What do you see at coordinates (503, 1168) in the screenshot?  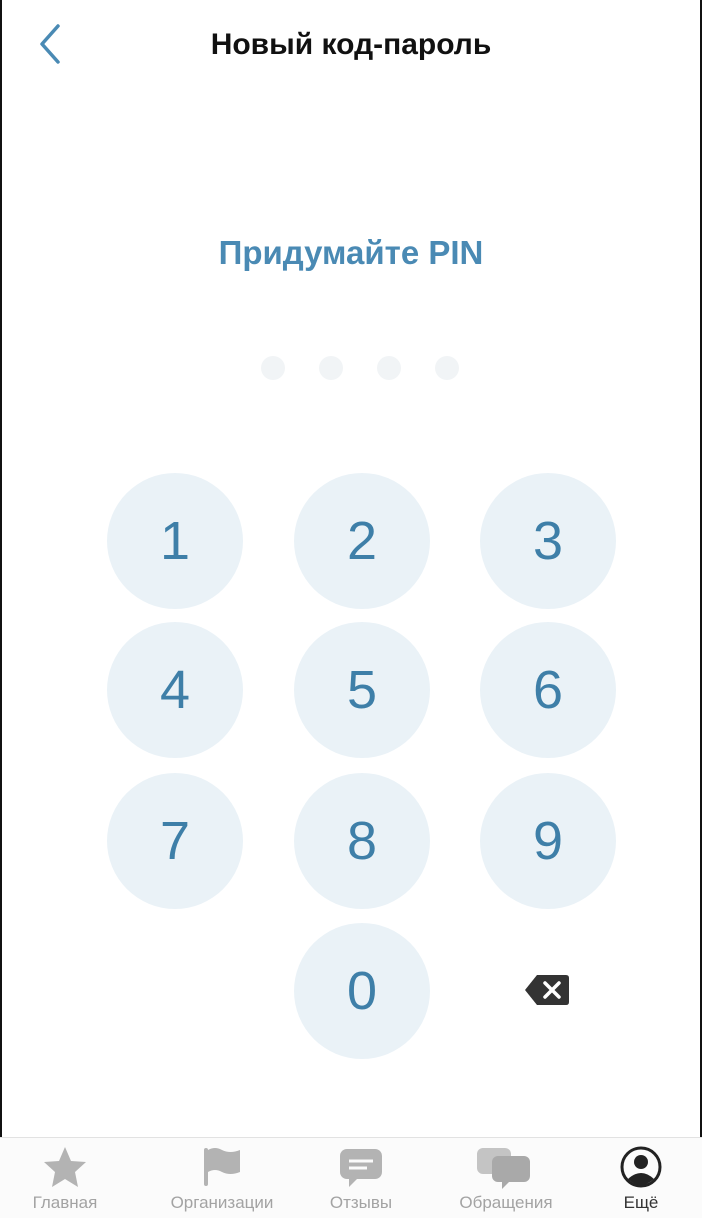 I see `chat-bubbles-icon` at bounding box center [503, 1168].